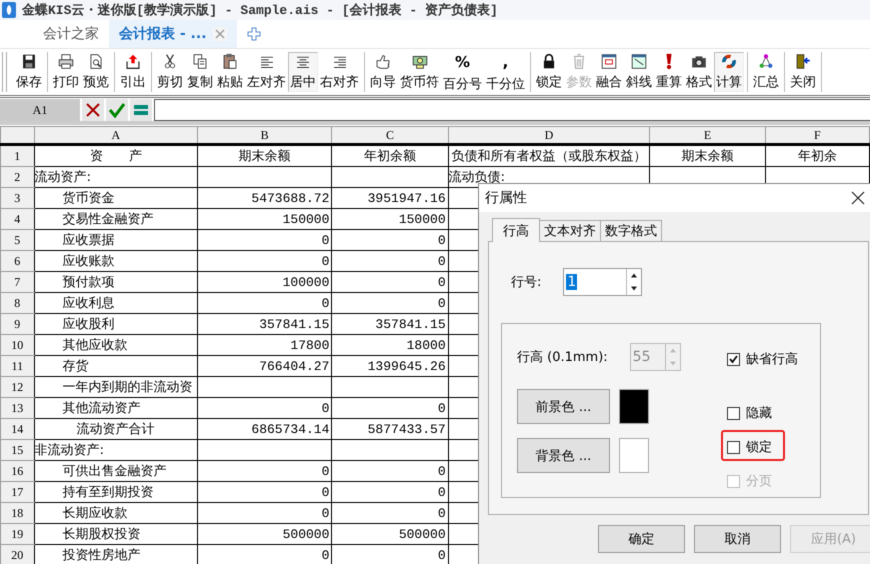 The height and width of the screenshot is (564, 870). What do you see at coordinates (116, 282) in the screenshot?
I see `table-cell: 预付款项` at bounding box center [116, 282].